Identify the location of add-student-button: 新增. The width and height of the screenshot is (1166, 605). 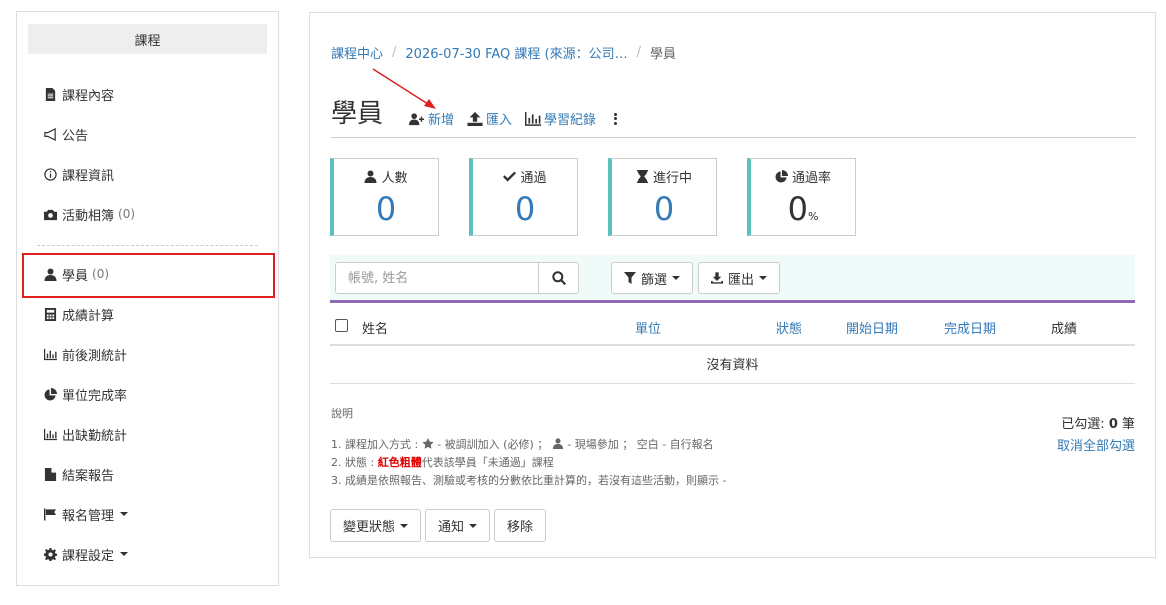
(431, 118).